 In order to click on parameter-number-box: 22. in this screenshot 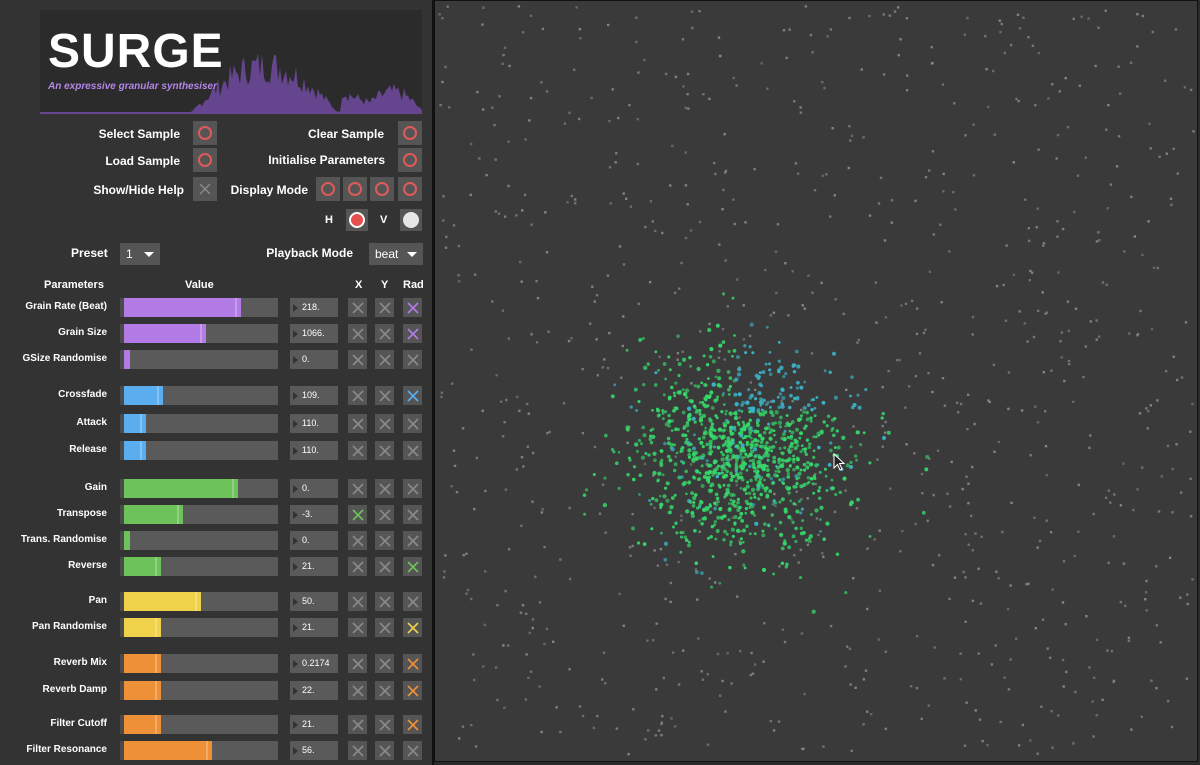, I will do `click(314, 690)`.